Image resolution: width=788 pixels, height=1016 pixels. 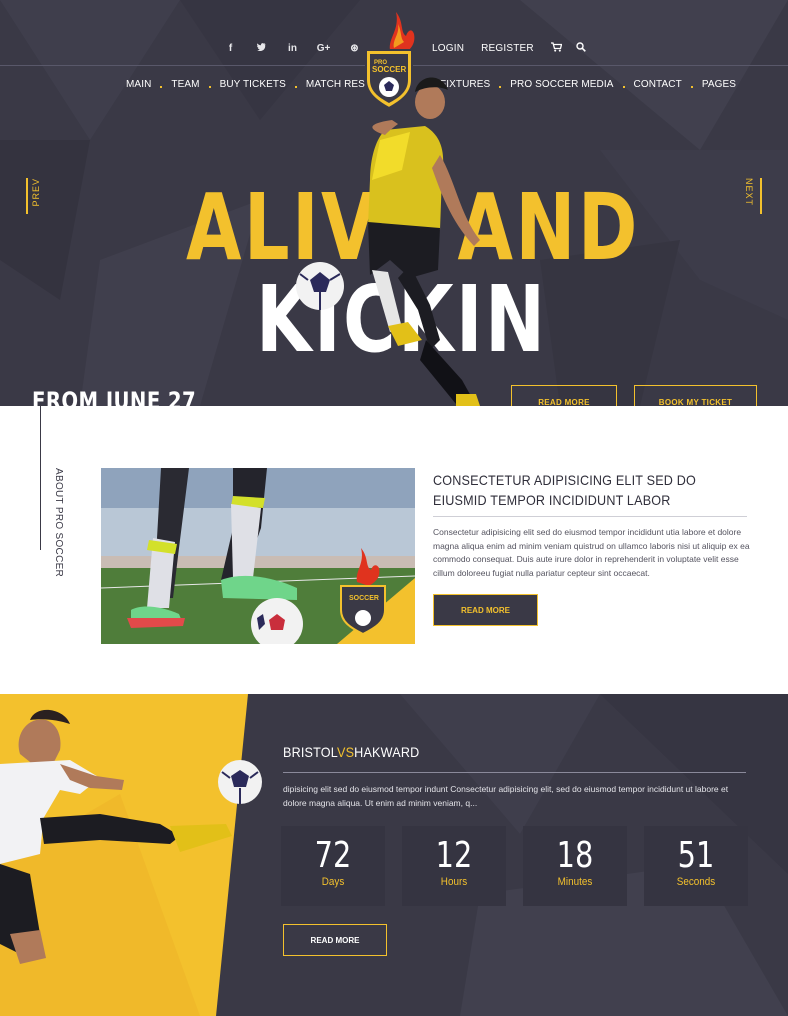 What do you see at coordinates (364, 598) in the screenshot?
I see `image-logo-text: SOCCER` at bounding box center [364, 598].